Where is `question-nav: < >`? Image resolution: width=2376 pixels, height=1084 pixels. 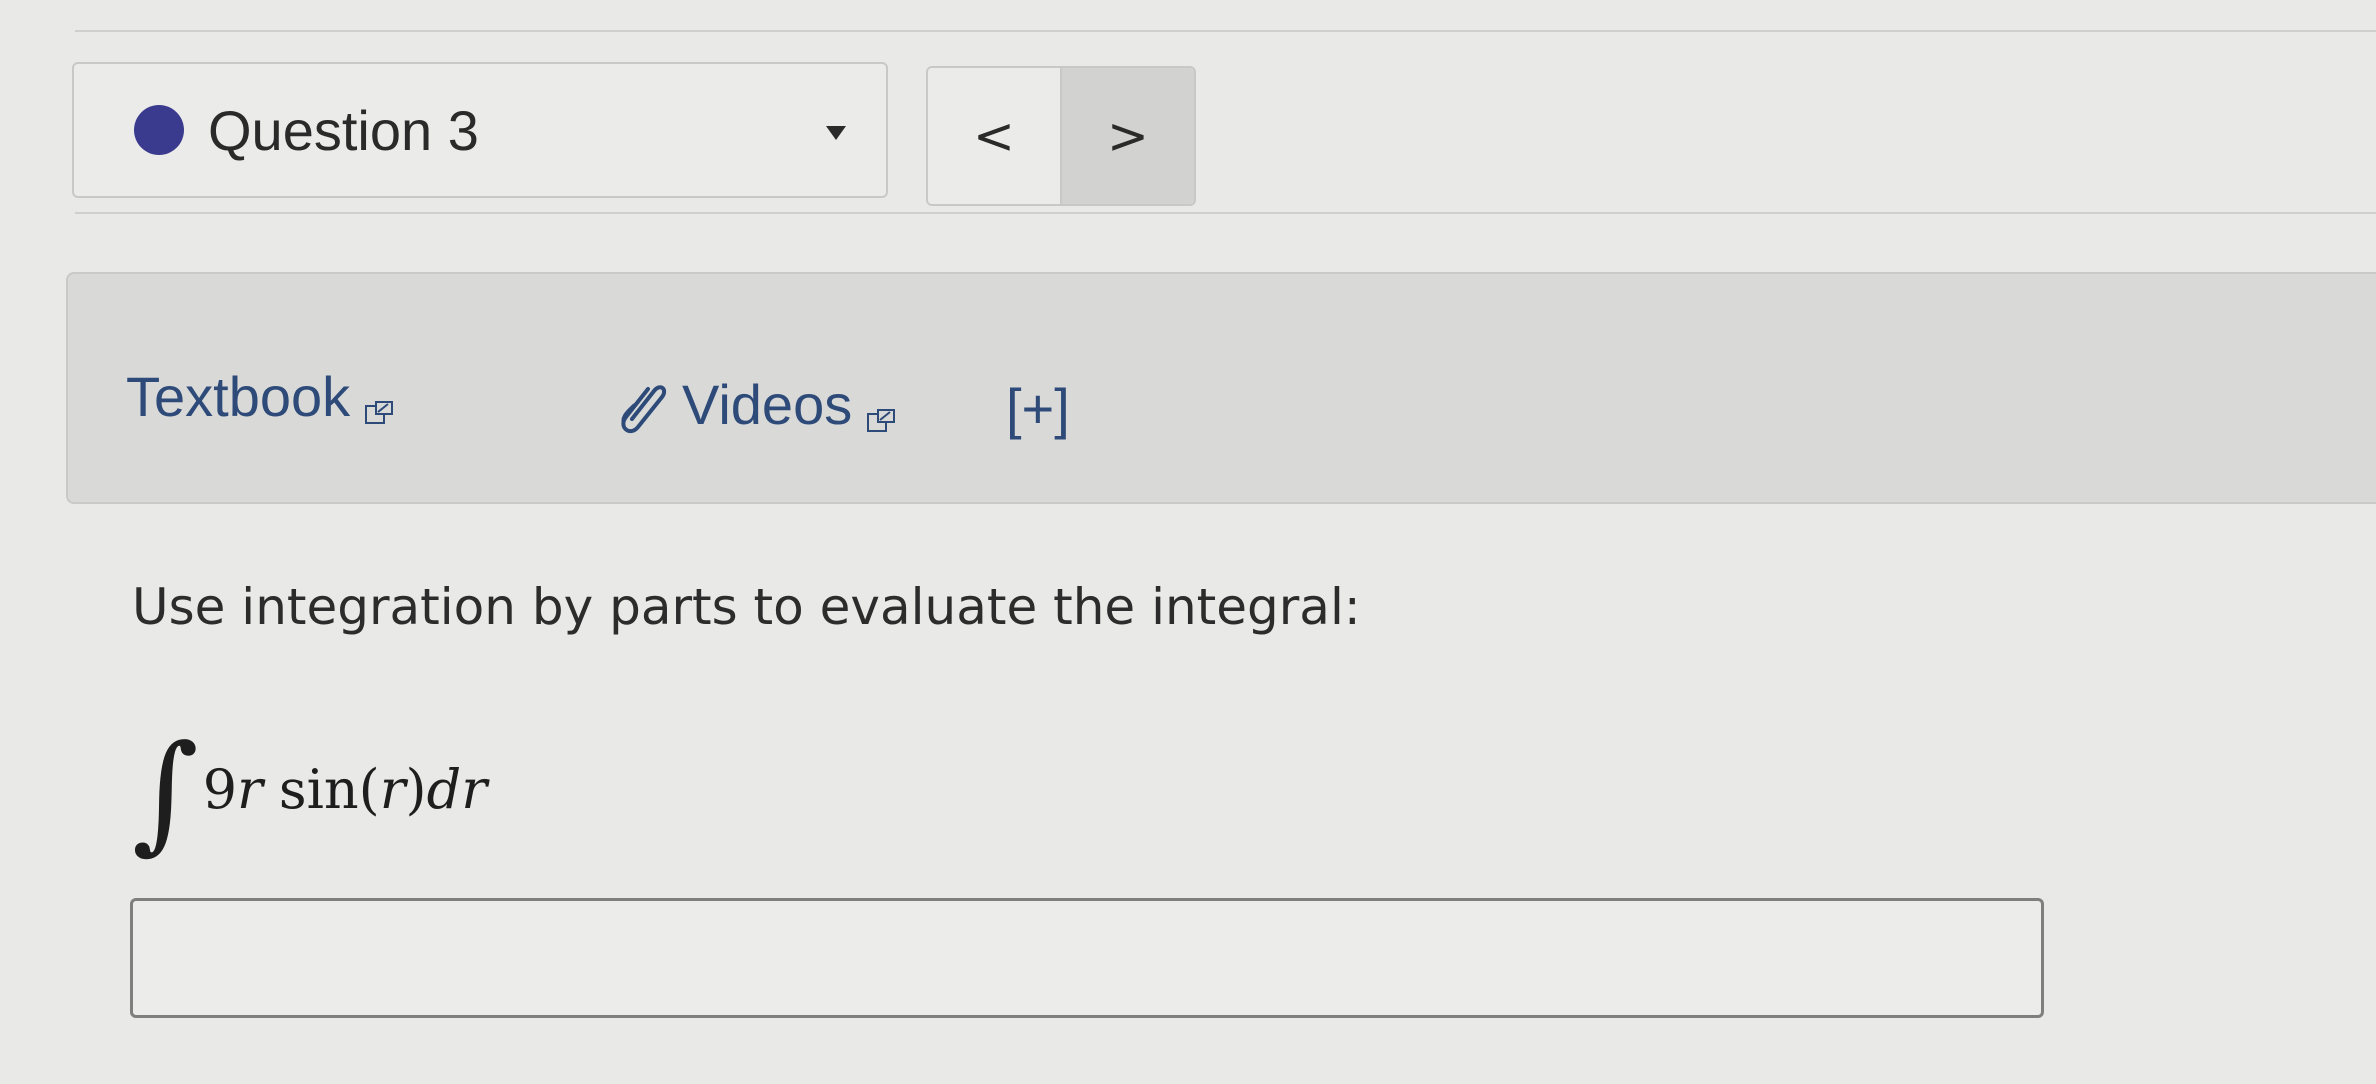 question-nav: < > is located at coordinates (1061, 136).